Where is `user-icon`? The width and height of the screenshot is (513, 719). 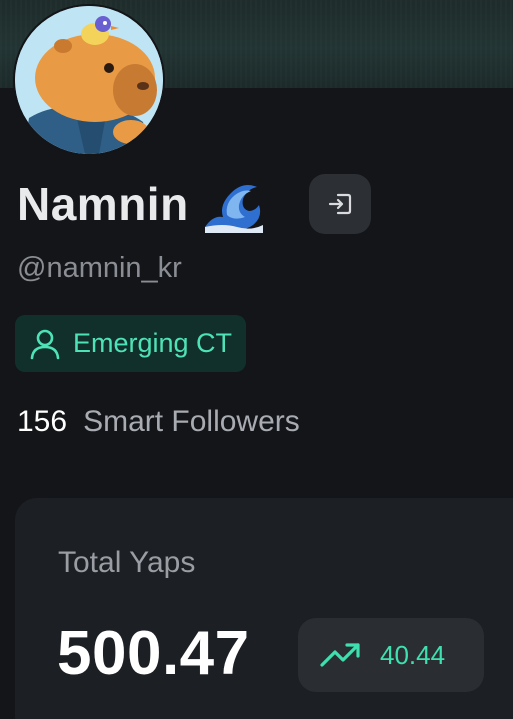 user-icon is located at coordinates (45, 344).